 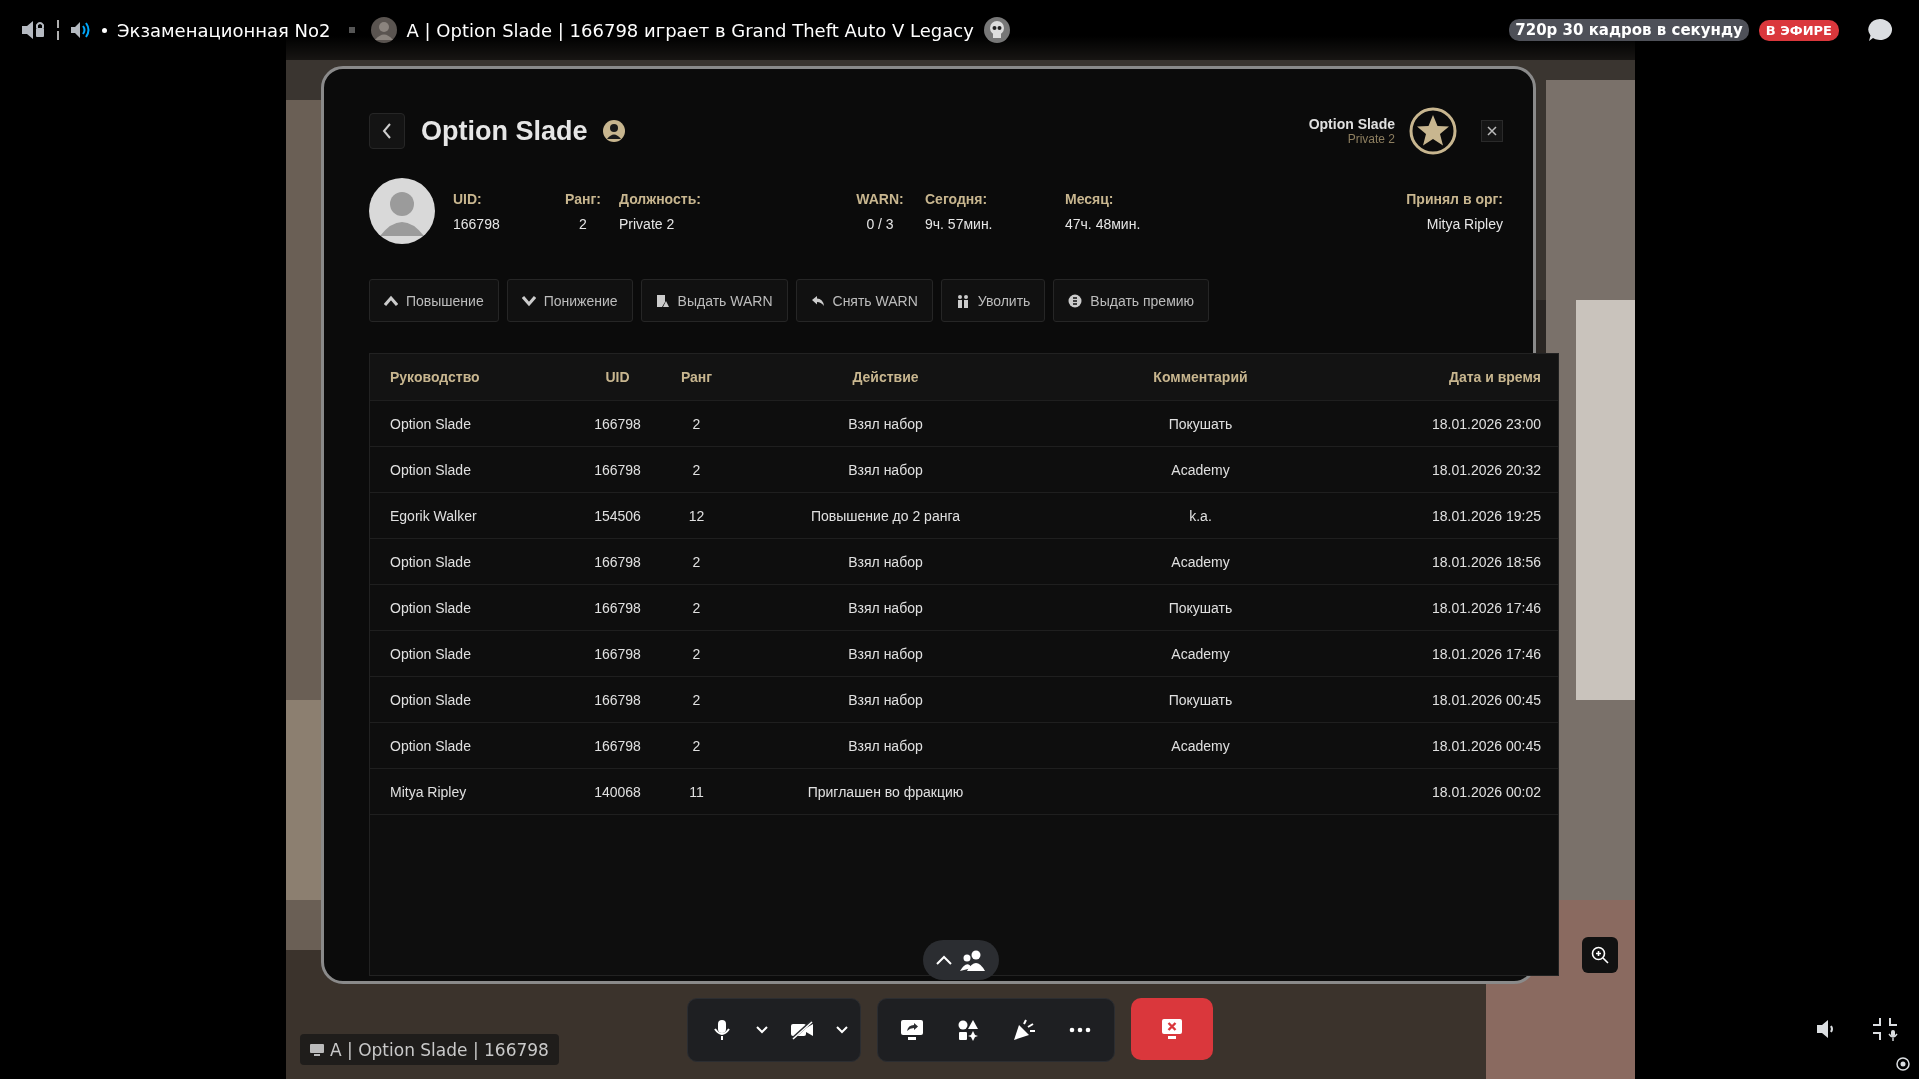 I want to click on column-header: UID, so click(x=617, y=377).